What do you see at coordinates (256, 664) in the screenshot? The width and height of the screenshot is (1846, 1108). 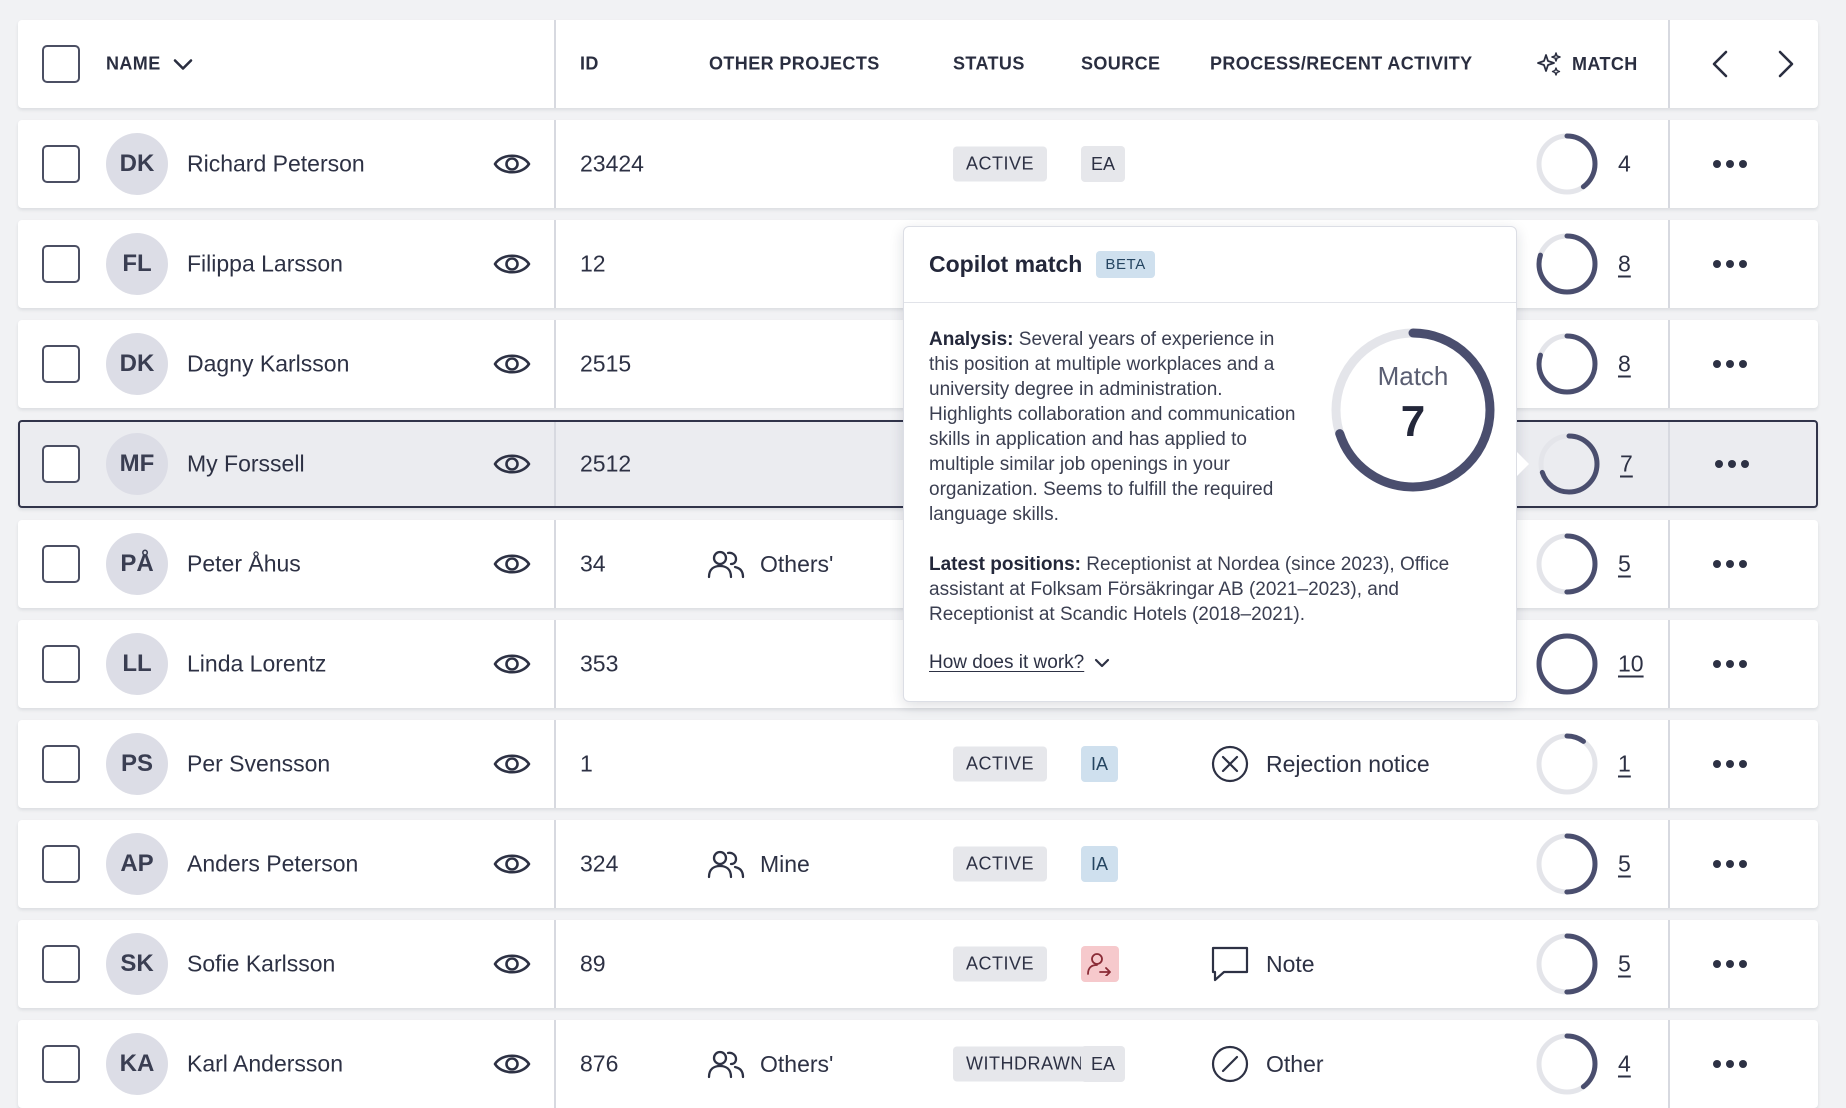 I see `candidate-name: Linda Lorentz` at bounding box center [256, 664].